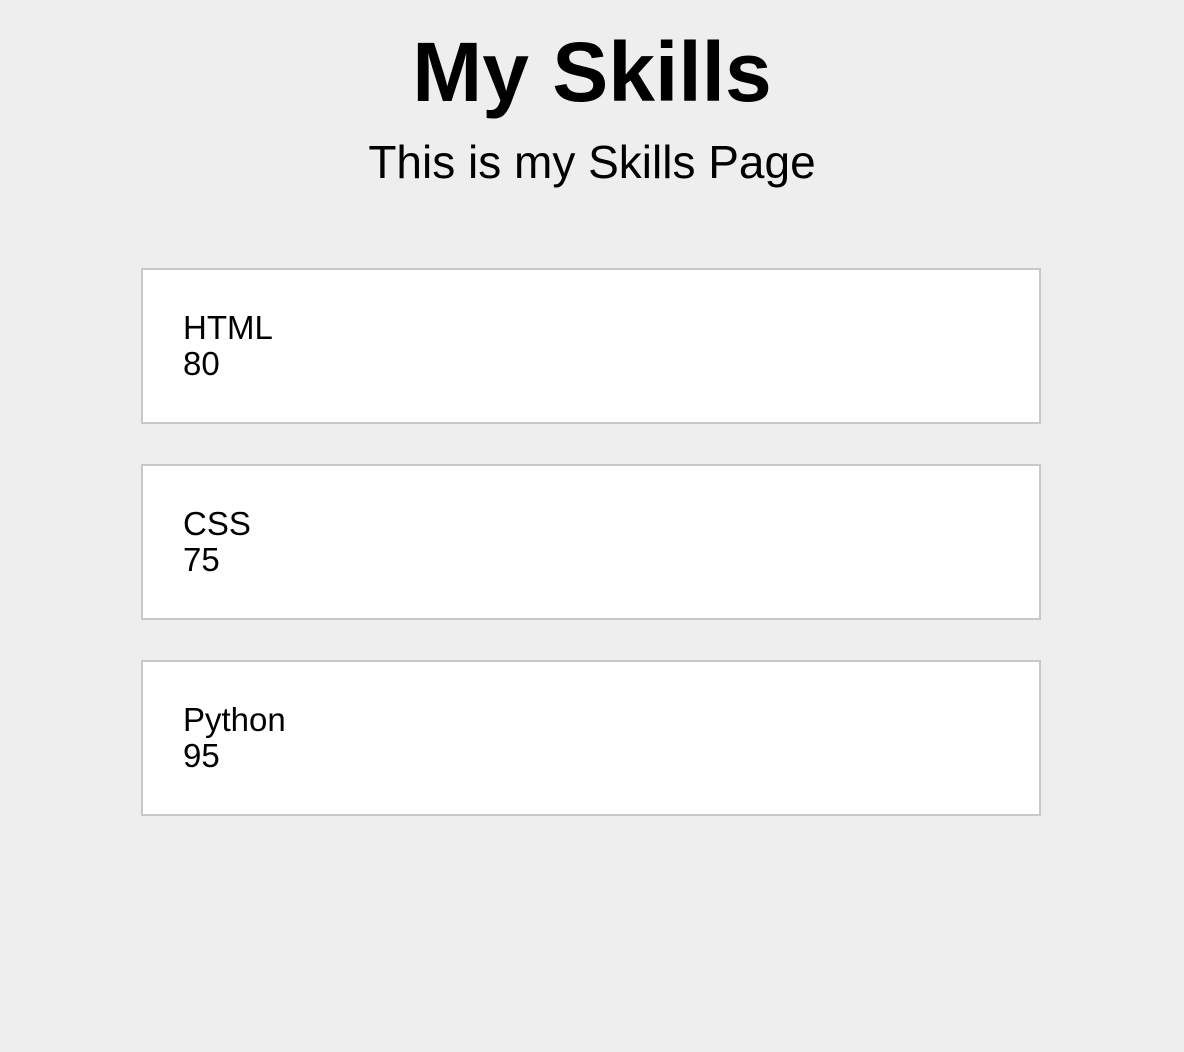 This screenshot has width=1184, height=1052. I want to click on skill-name: CSS, so click(217, 523).